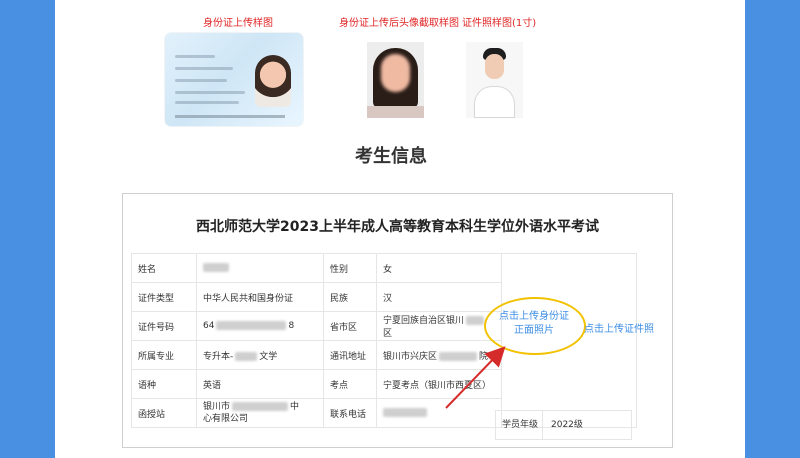  What do you see at coordinates (391, 156) in the screenshot?
I see `section-title: 考生信息` at bounding box center [391, 156].